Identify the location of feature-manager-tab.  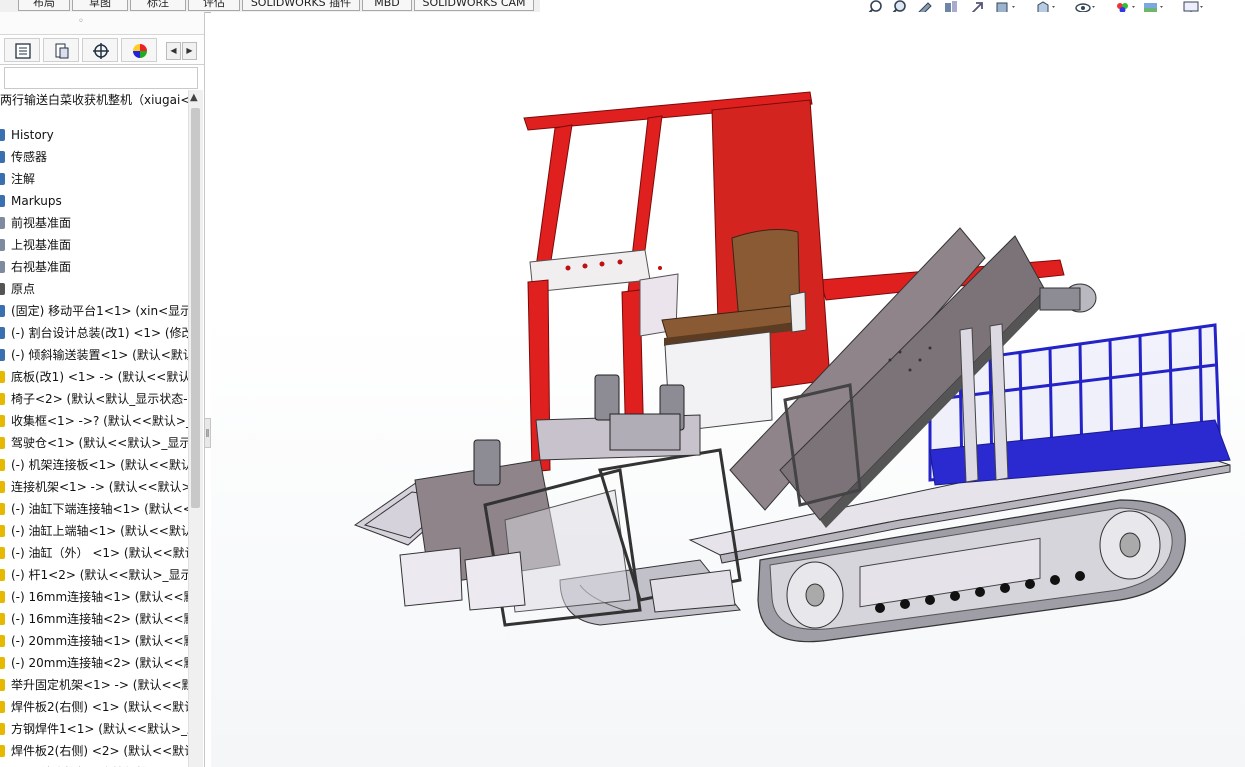
(22, 50).